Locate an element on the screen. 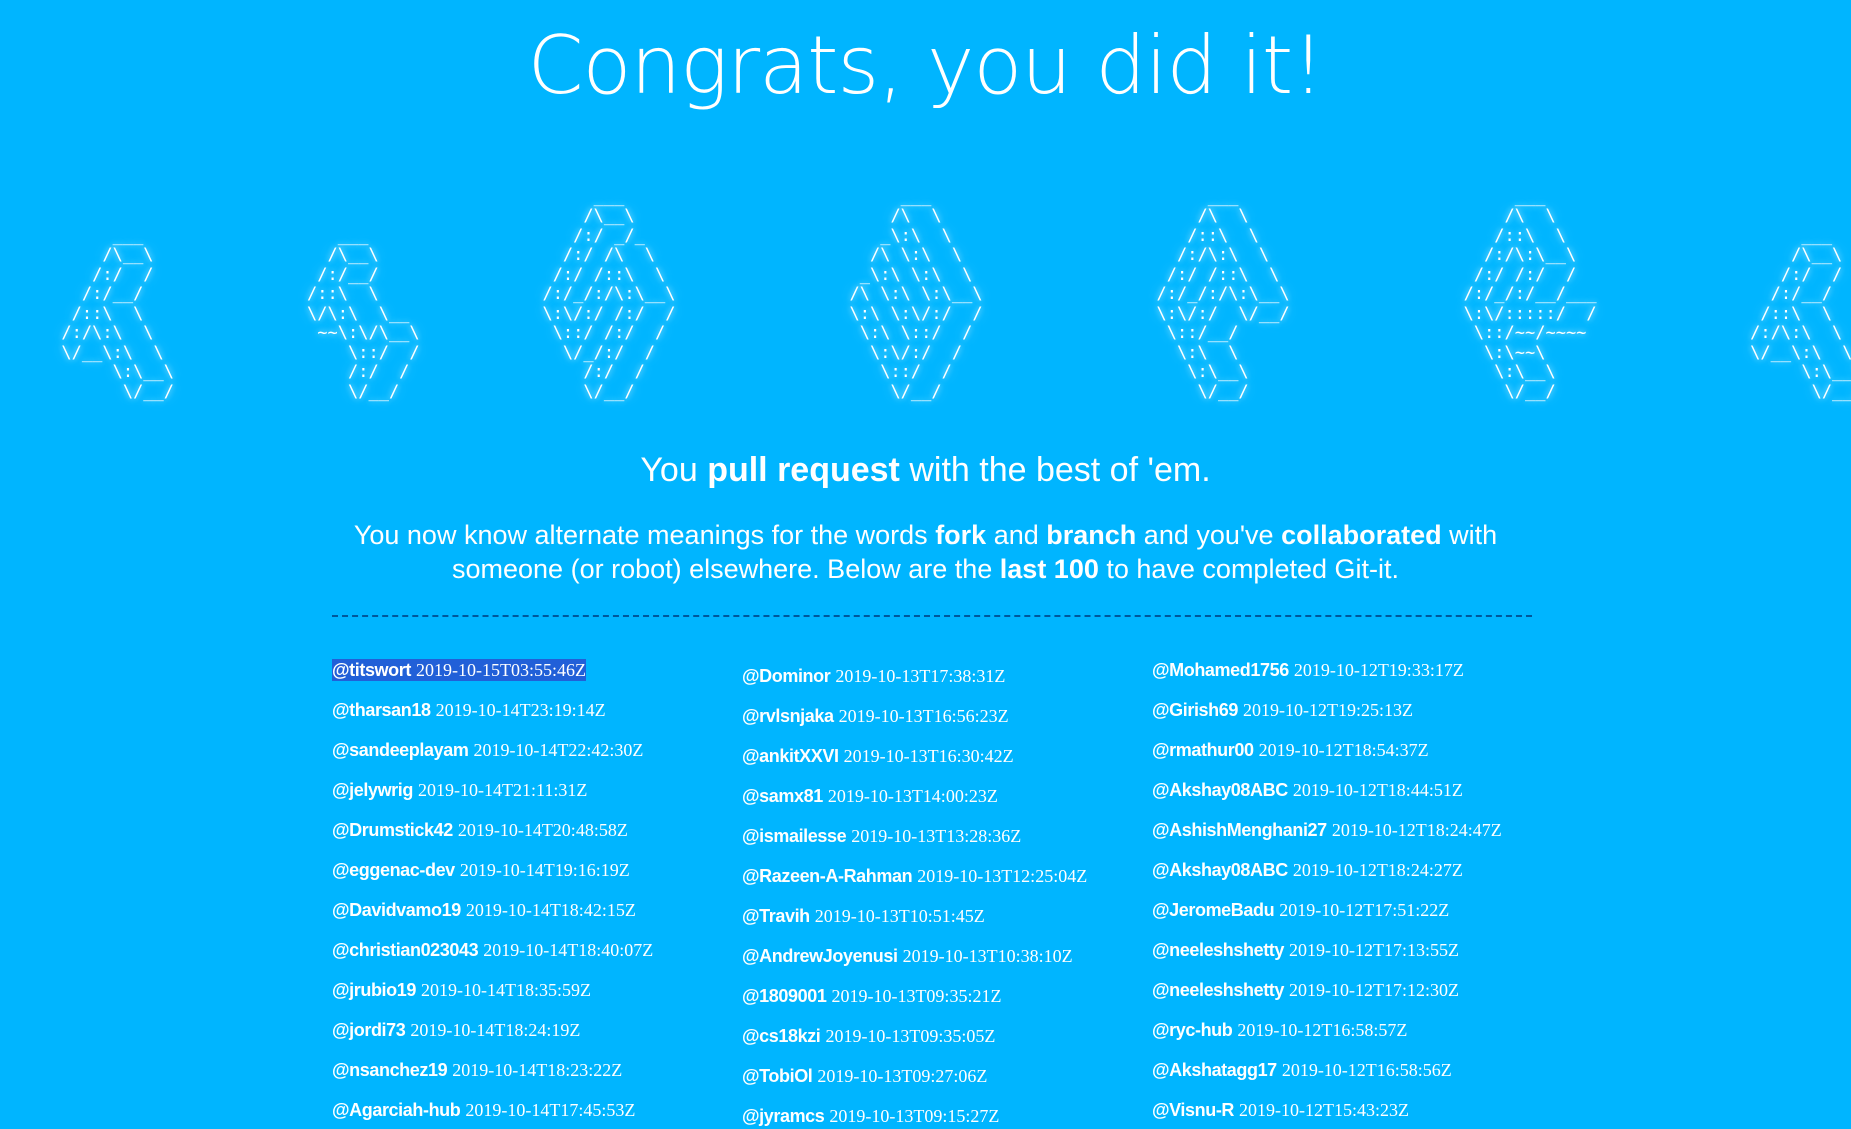 This screenshot has height=1129, width=1851. completion-timestamp: 2019-10-13T09:35:05Z is located at coordinates (910, 1036).